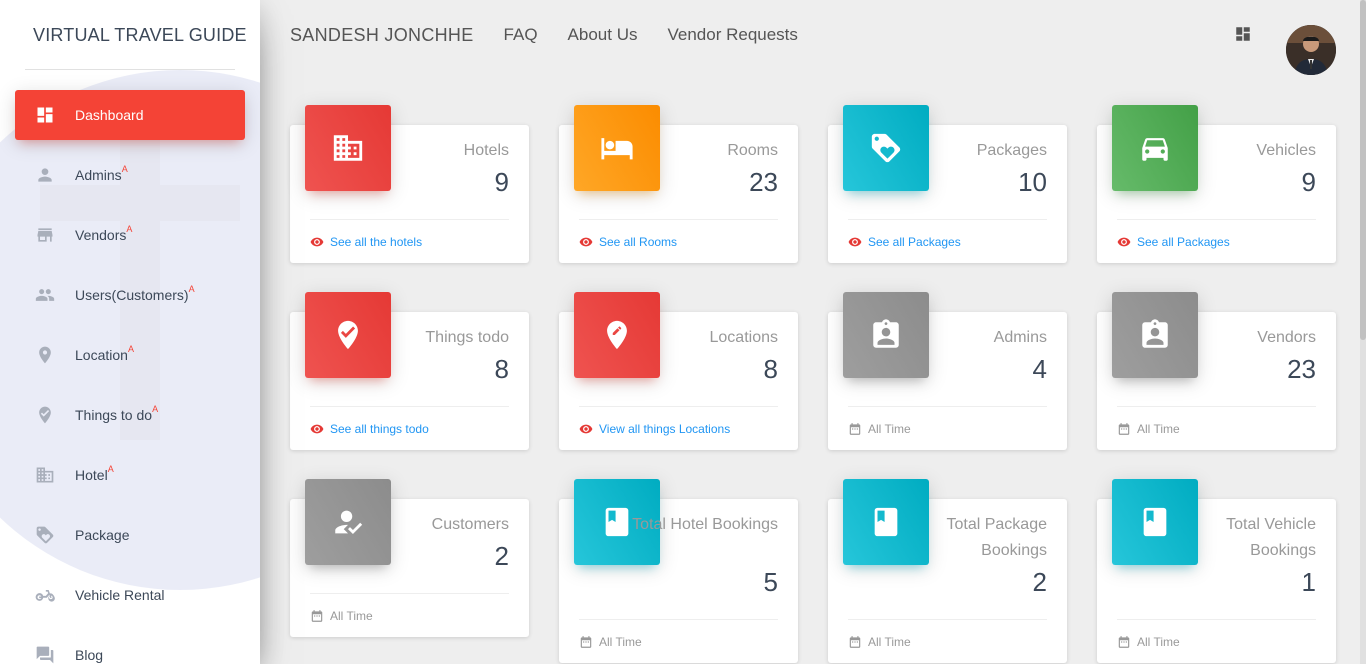 This screenshot has height=664, width=1366. I want to click on sidebar-item-dashboard: Dashboard, so click(130, 115).